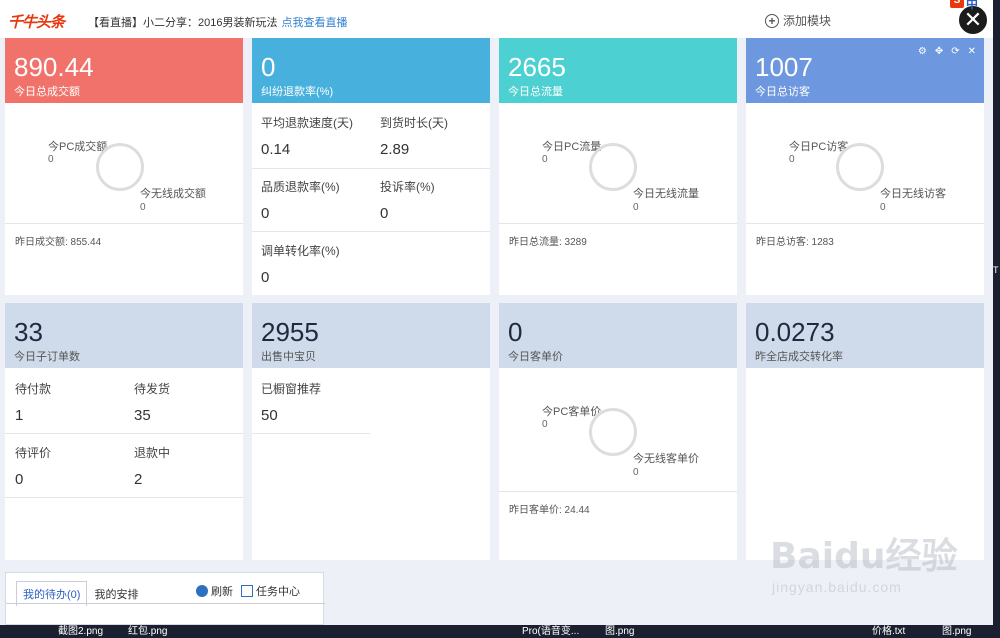 Image resolution: width=1000 pixels, height=638 pixels. What do you see at coordinates (819, 147) in the screenshot?
I see `pc-visitors-label: 今日PC访客` at bounding box center [819, 147].